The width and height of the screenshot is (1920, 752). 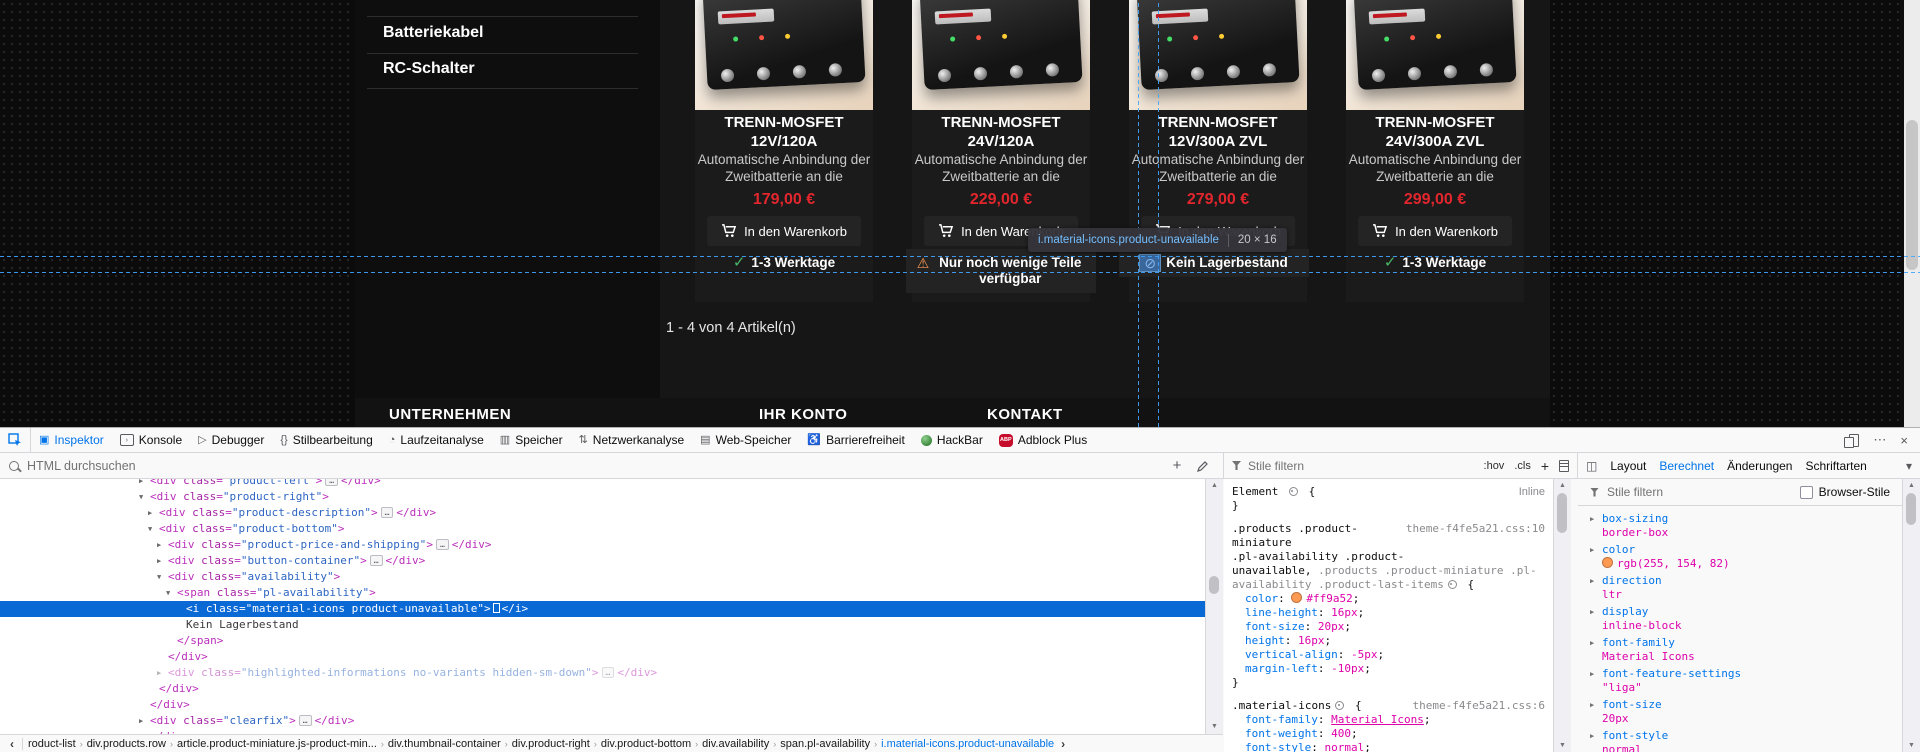 I want to click on markup-line: ▼ <div class="availability">, so click(x=602, y=577).